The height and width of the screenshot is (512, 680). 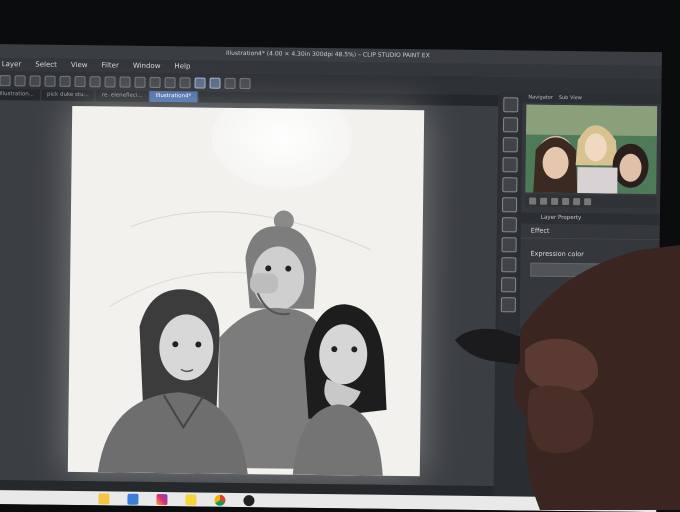 I want to click on expression-color-label: Expression color, so click(x=557, y=254).